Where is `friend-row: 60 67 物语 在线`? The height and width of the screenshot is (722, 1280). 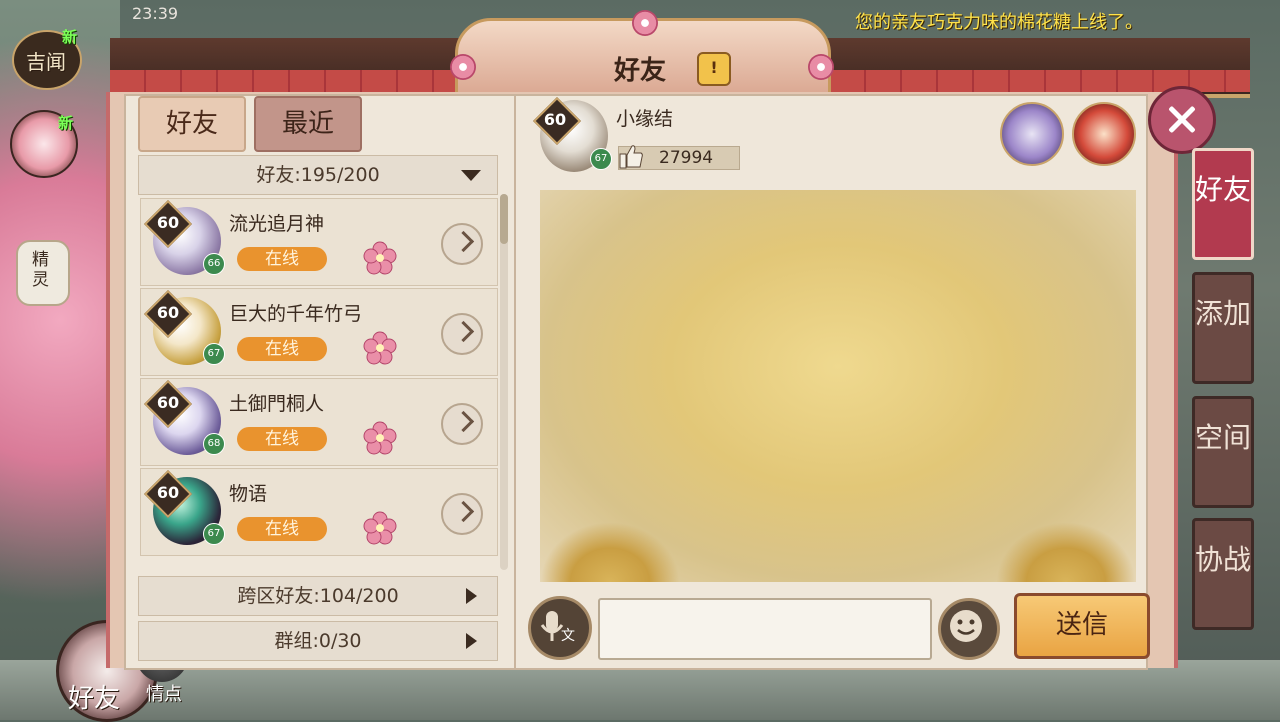
friend-row: 60 67 物语 在线 is located at coordinates (319, 512).